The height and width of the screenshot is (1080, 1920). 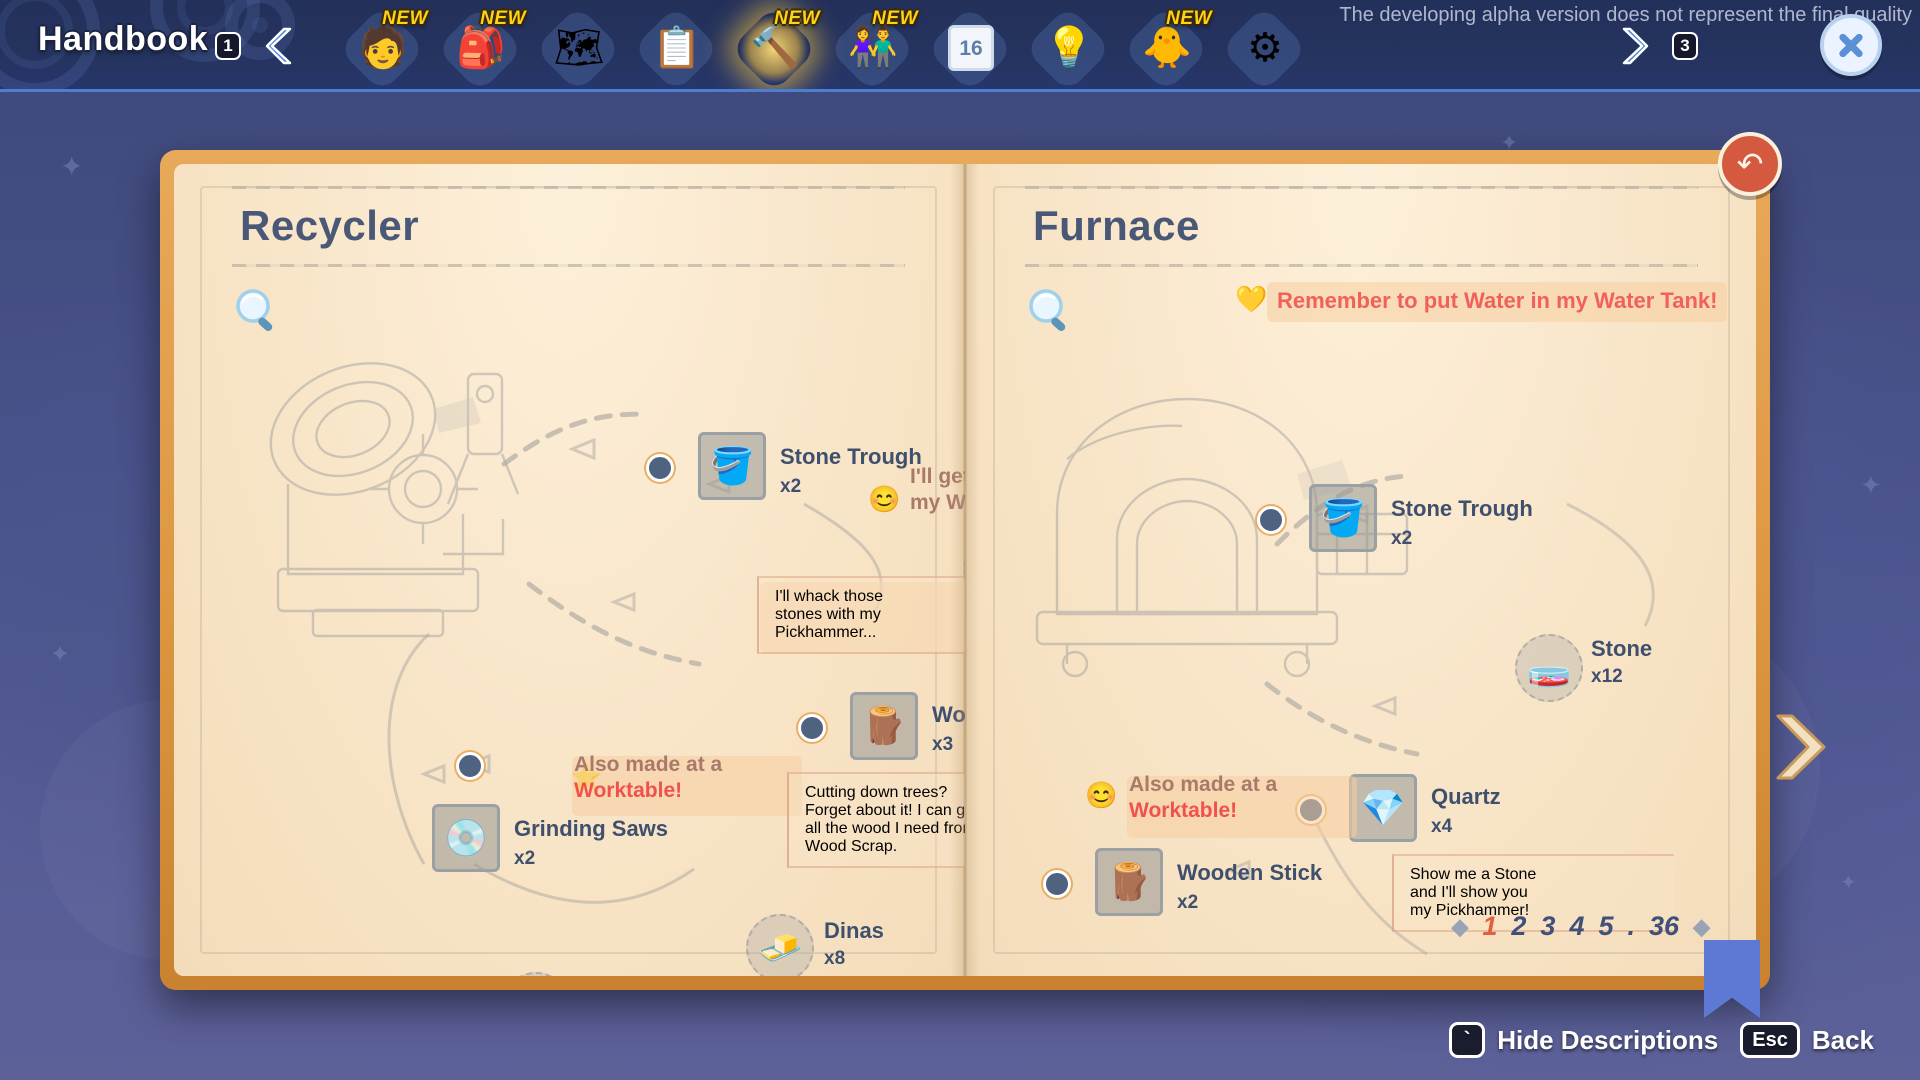 I want to click on handbook-key-badge: 1, so click(x=228, y=46).